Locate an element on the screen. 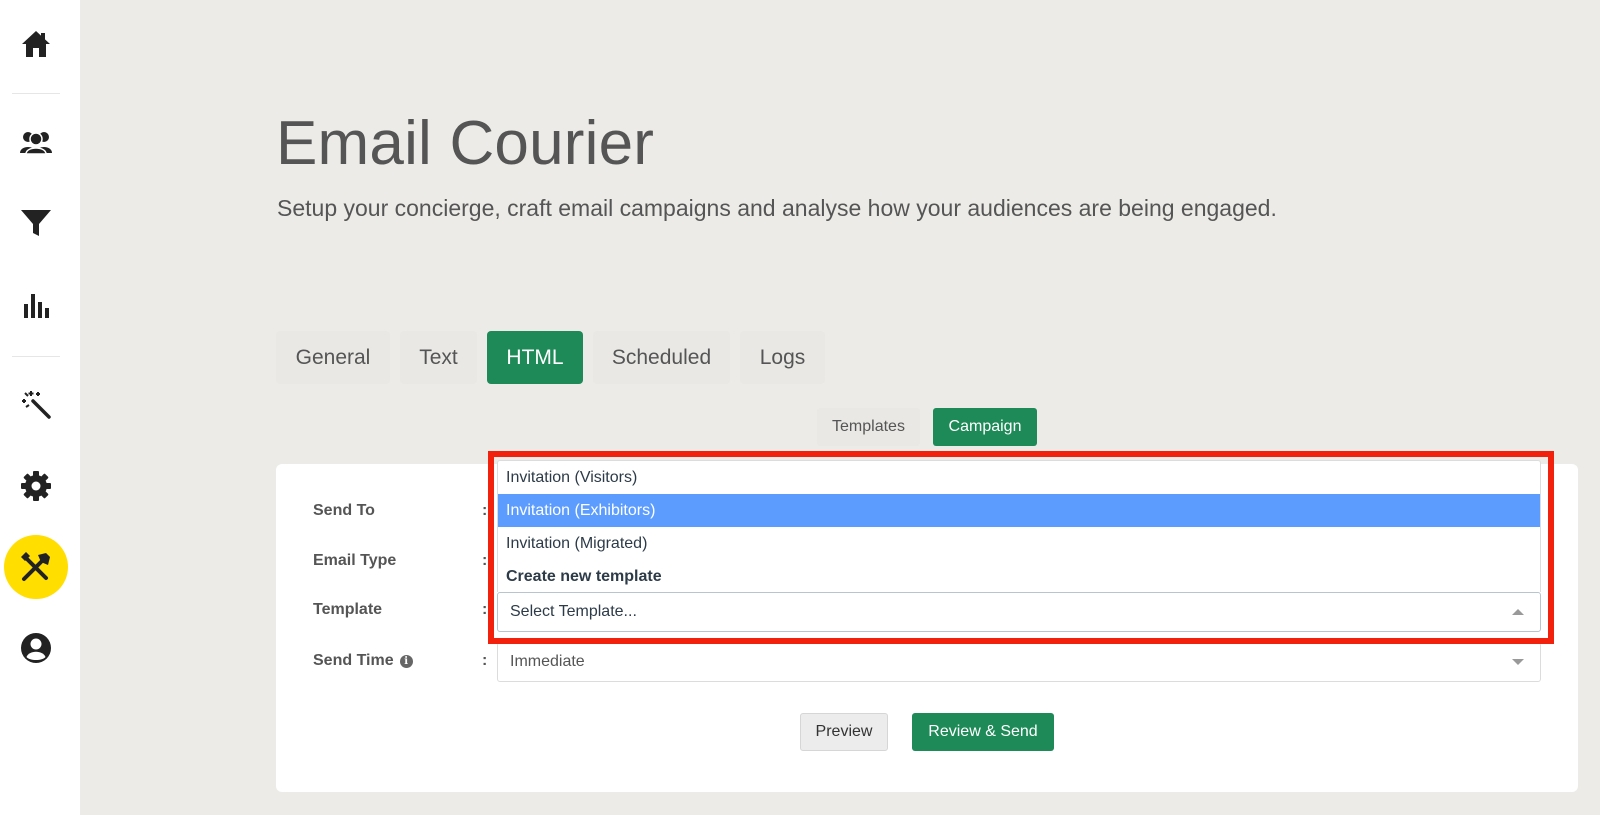  sidebar-item-analytics is located at coordinates (36, 305).